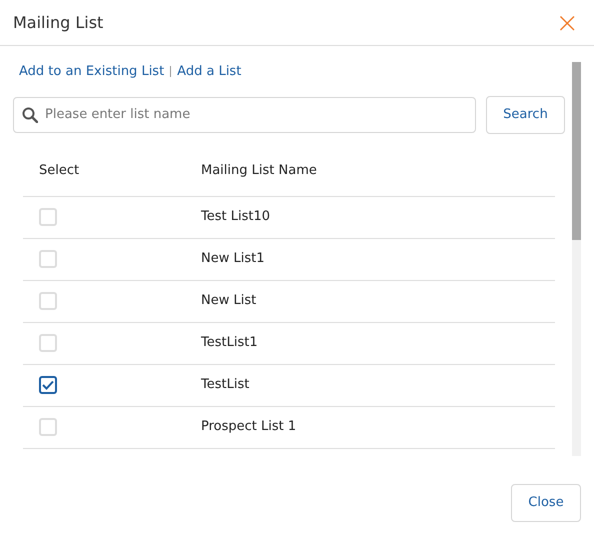 The width and height of the screenshot is (594, 533). What do you see at coordinates (209, 72) in the screenshot?
I see `tab-link: Add a List` at bounding box center [209, 72].